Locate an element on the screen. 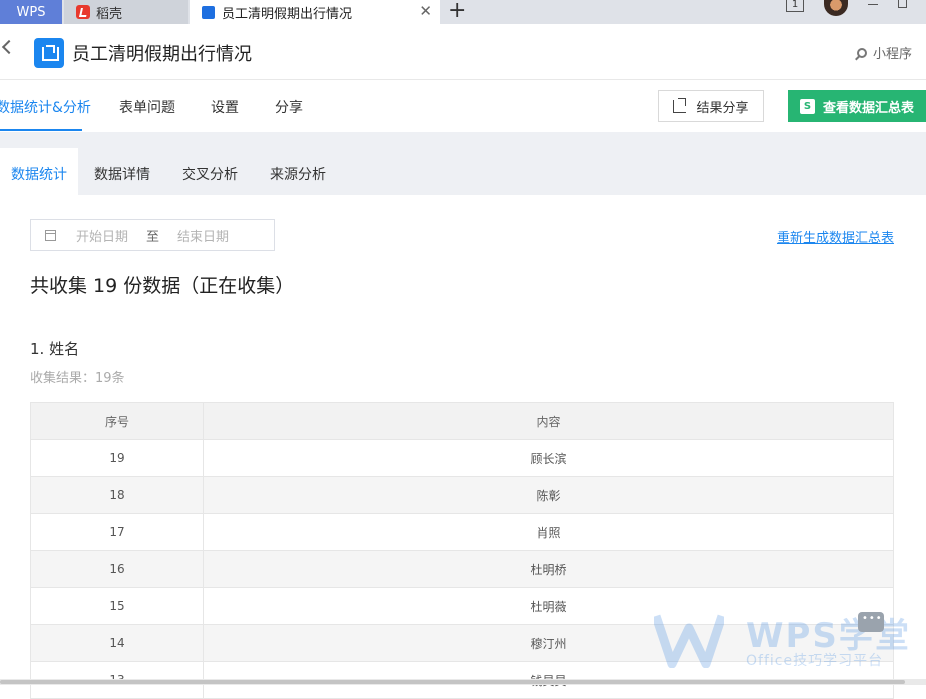  table-row: 18 陈彰 is located at coordinates (462, 495).